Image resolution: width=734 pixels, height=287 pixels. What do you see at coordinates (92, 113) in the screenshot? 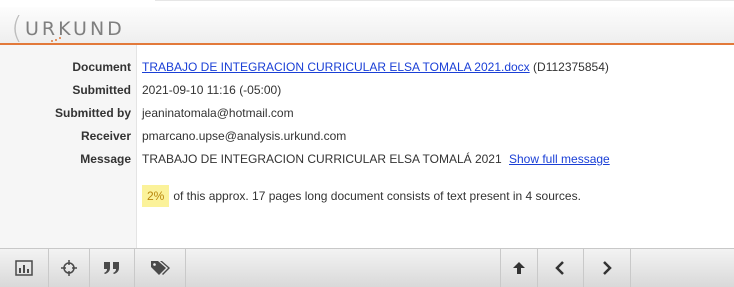
I see `submitted-by-label: Submitted by` at bounding box center [92, 113].